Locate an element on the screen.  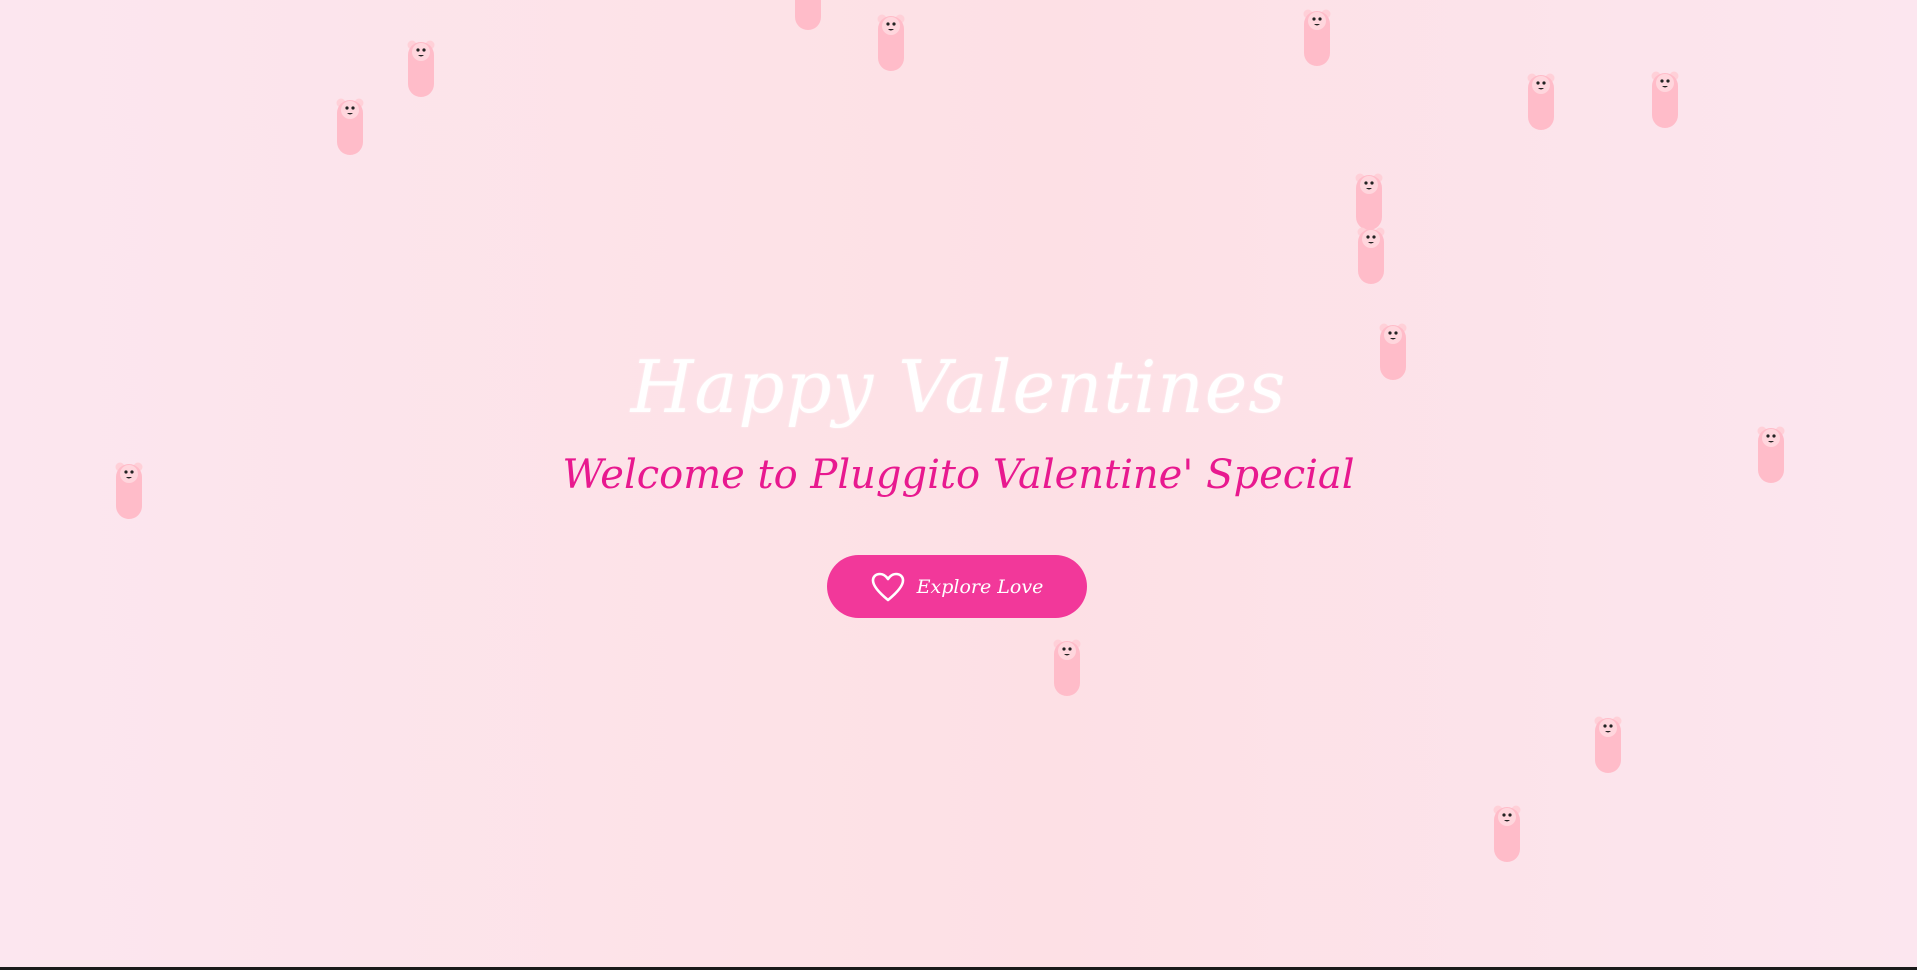
hero-title: Happy Valentines is located at coordinates (958, 387).